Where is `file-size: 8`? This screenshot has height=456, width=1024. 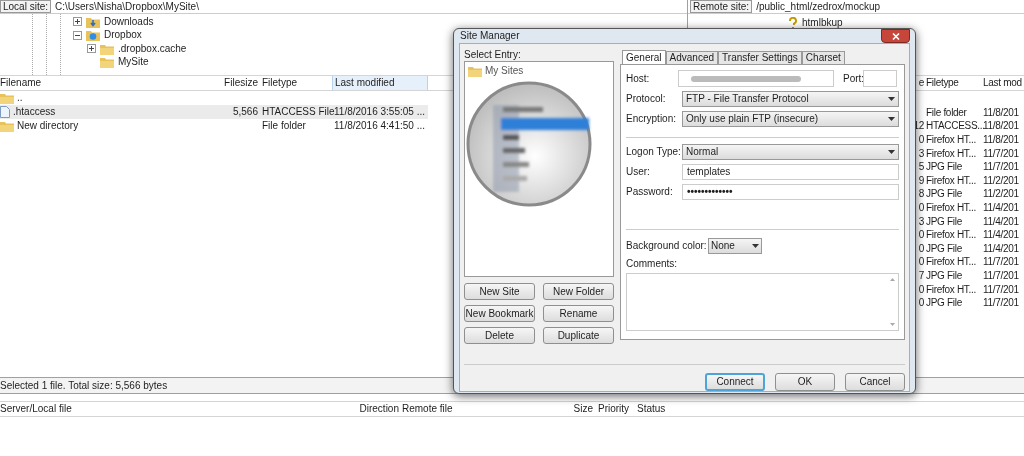 file-size: 8 is located at coordinates (920, 194).